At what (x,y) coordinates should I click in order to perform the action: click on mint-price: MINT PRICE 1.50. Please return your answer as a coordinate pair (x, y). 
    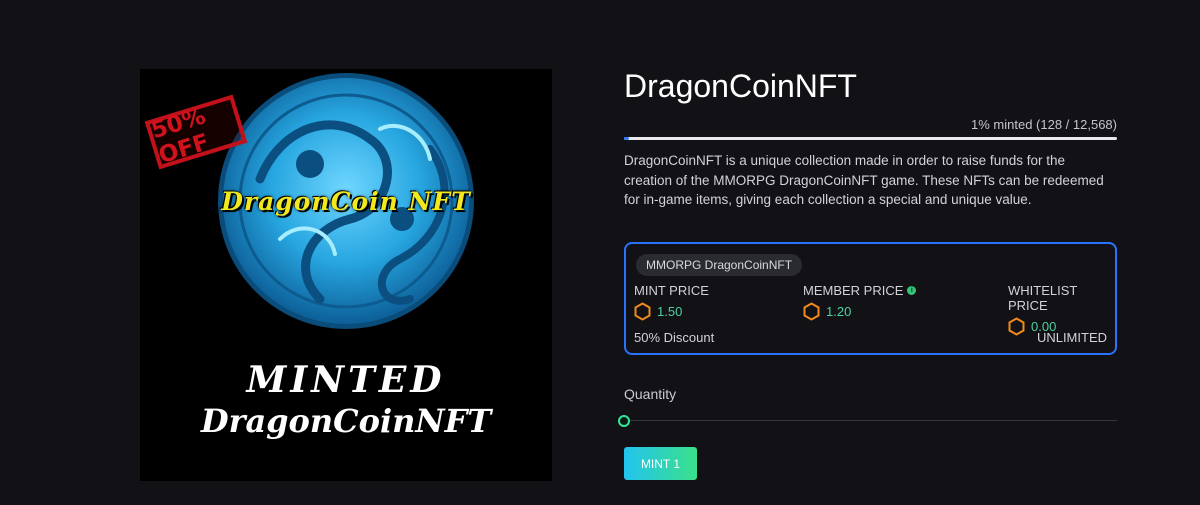
    Looking at the image, I should click on (671, 302).